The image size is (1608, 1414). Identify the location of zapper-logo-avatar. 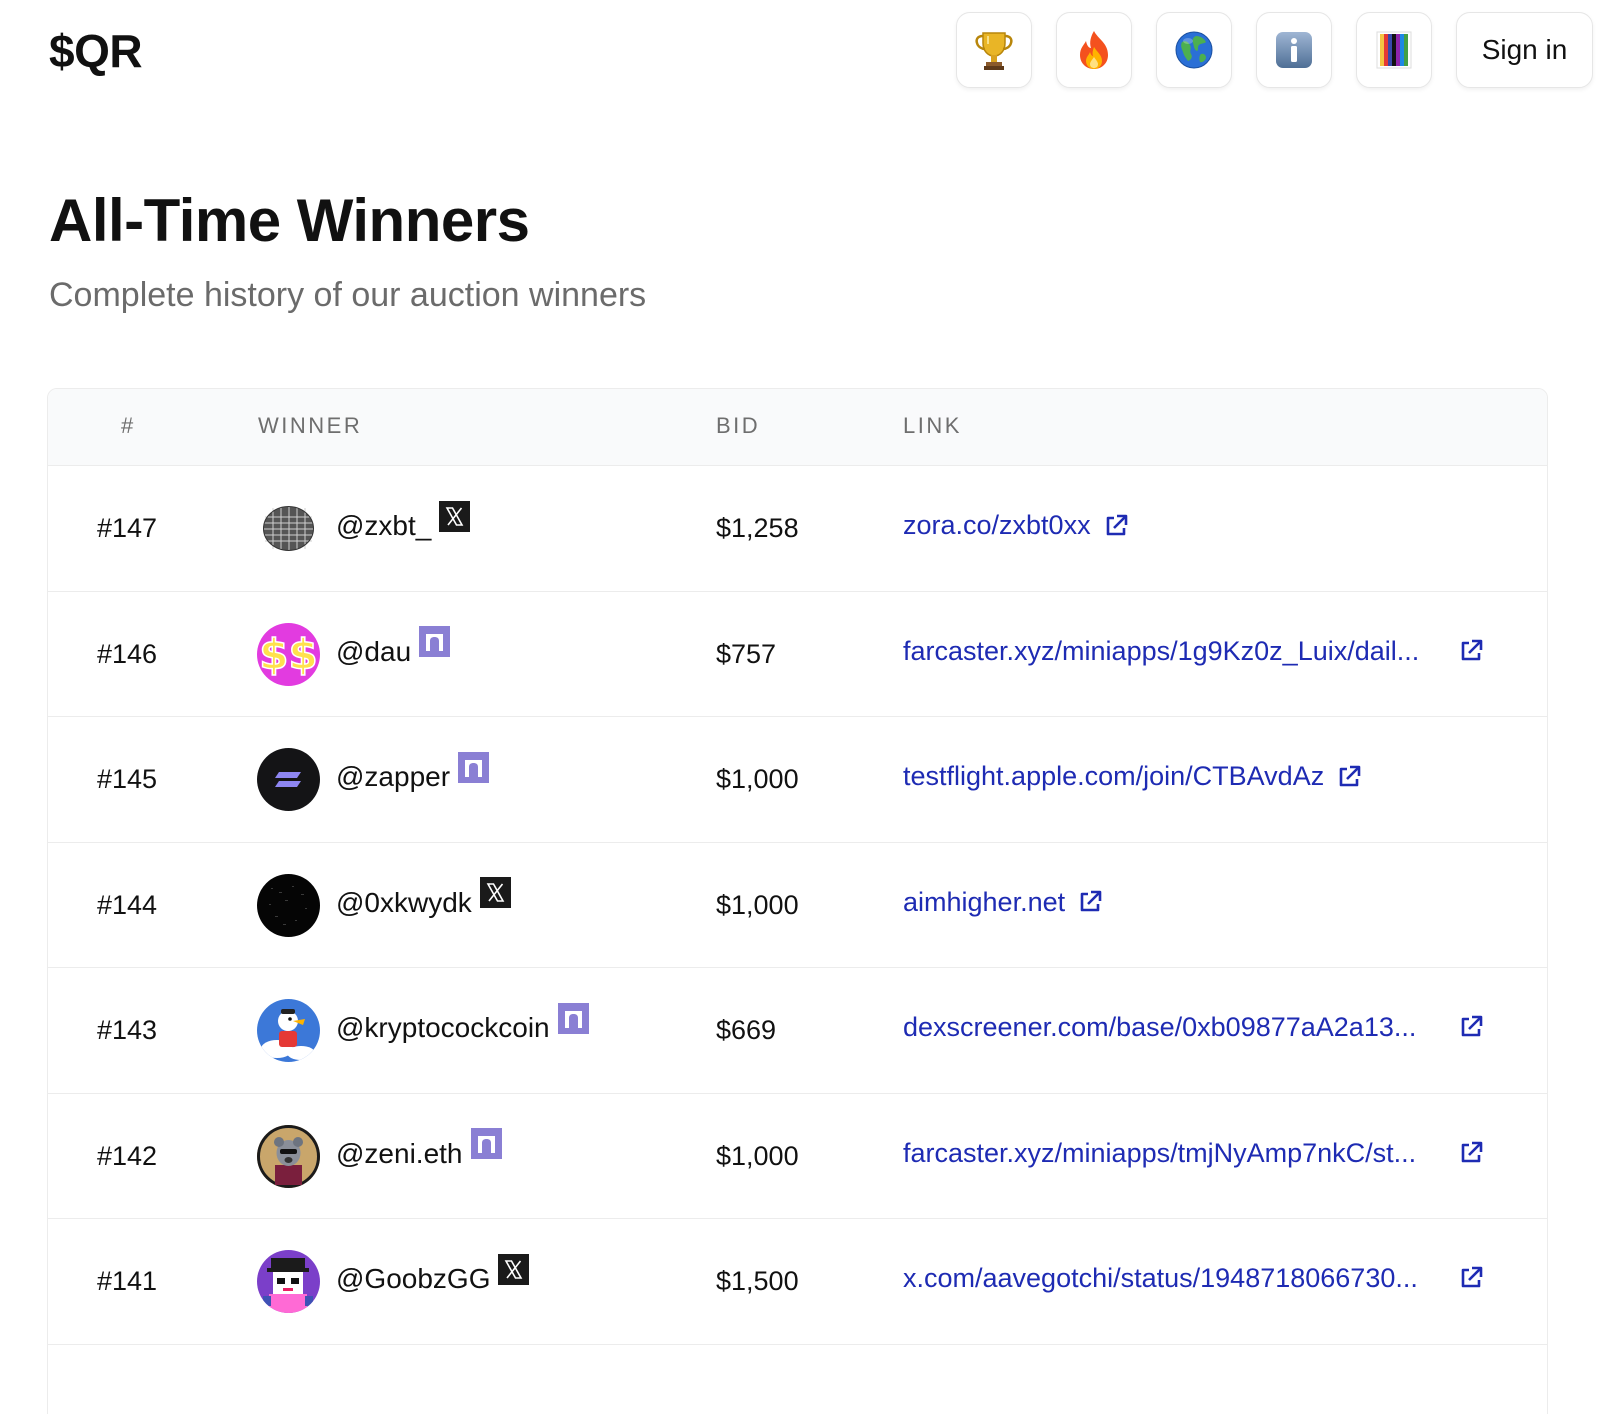
(288, 779).